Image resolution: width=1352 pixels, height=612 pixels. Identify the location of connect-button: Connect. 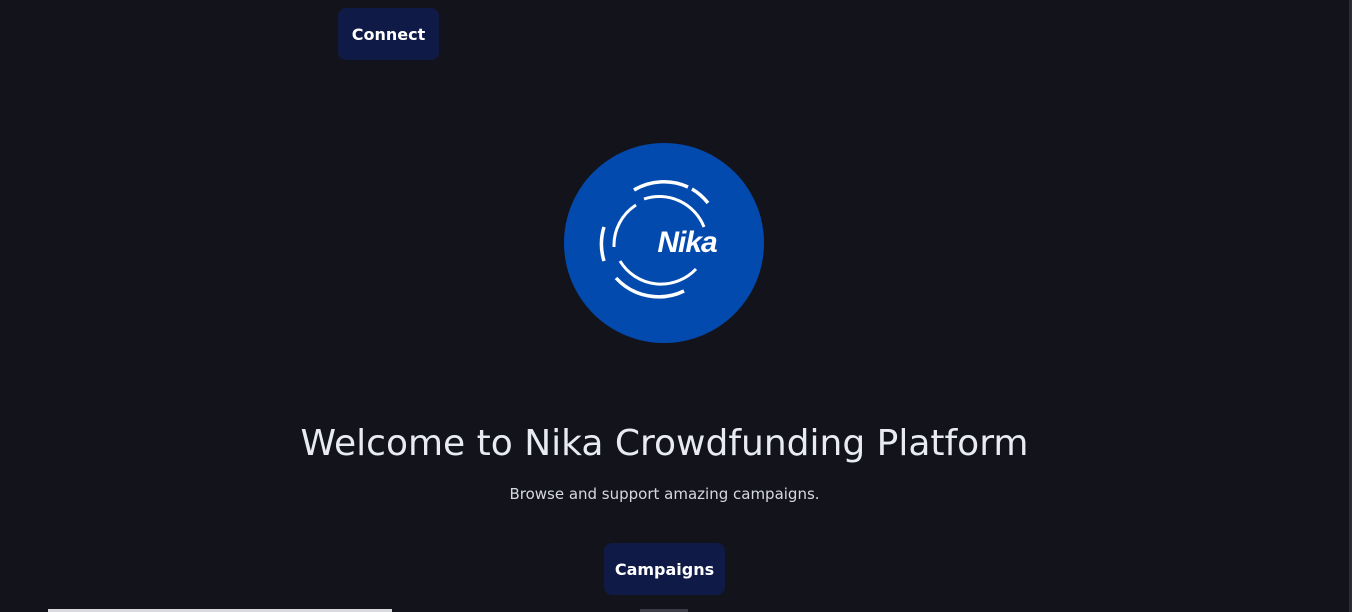
(388, 34).